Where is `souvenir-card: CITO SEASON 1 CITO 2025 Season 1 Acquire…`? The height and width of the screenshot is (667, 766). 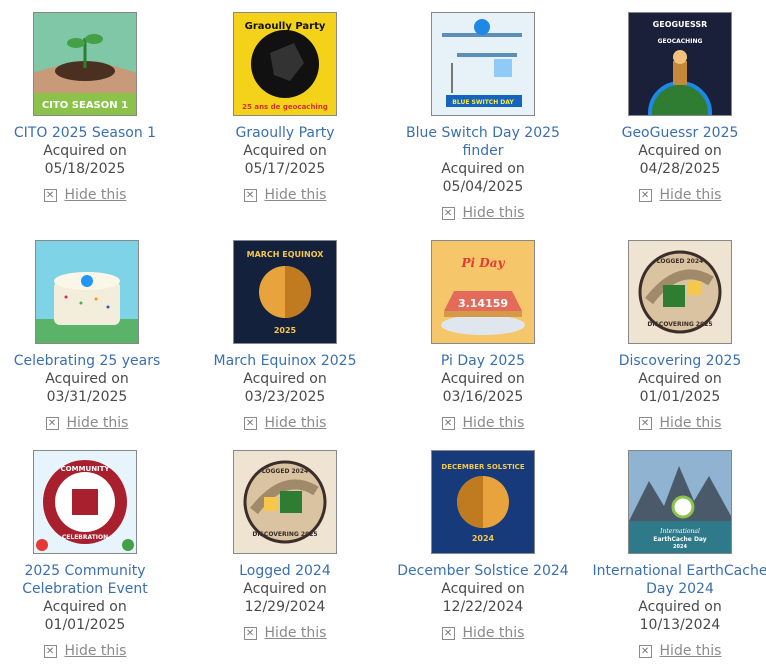
souvenir-card: CITO SEASON 1 CITO 2025 Season 1 Acquire… is located at coordinates (90, 108).